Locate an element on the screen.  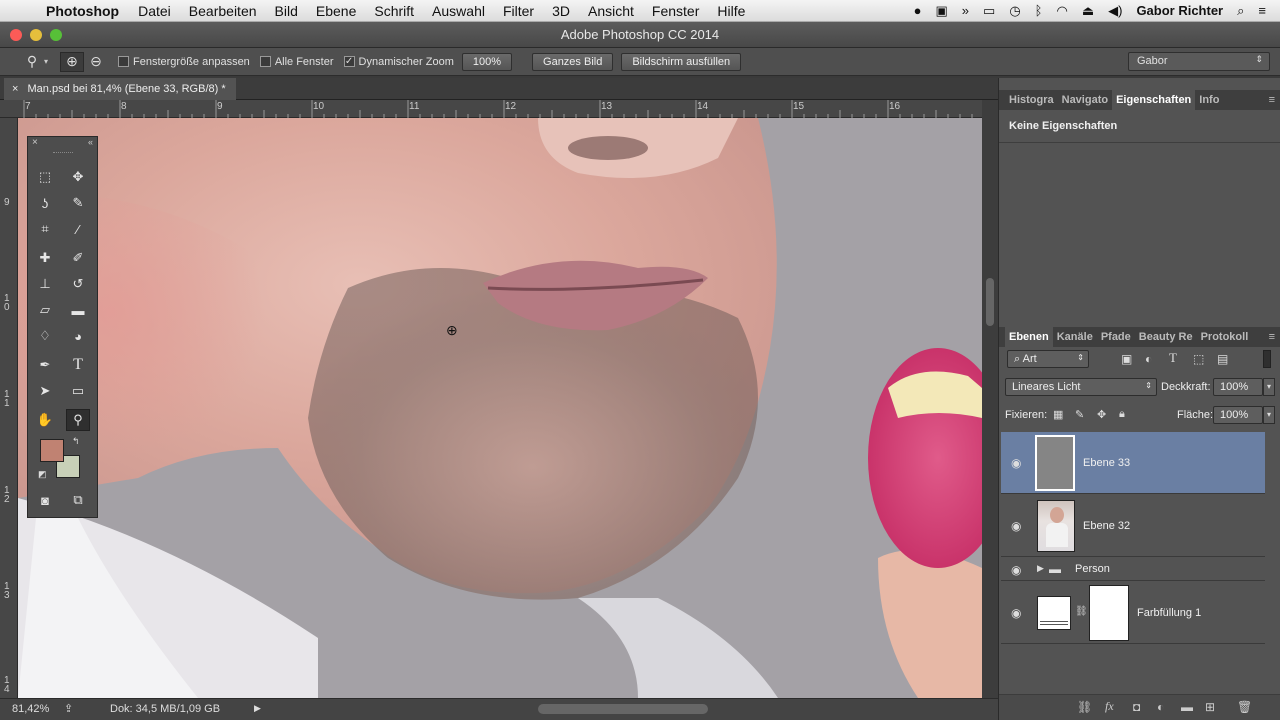
link-layers-icon: ⛓︎ is located at coordinates (1084, 707).